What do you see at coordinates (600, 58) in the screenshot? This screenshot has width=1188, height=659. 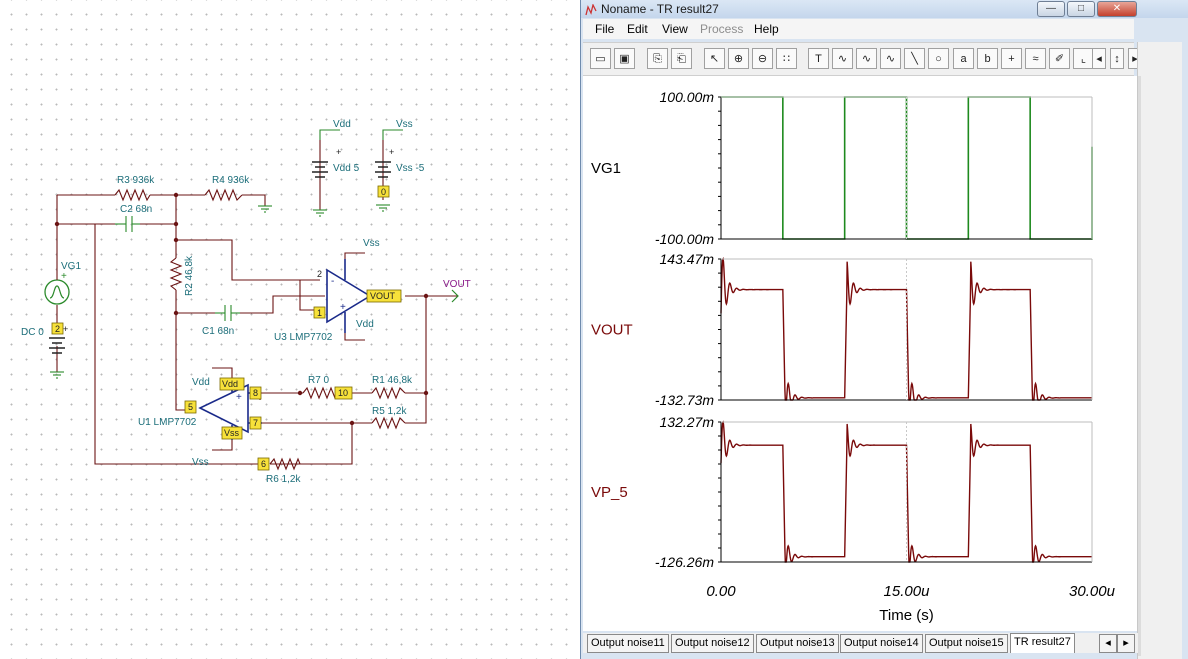 I see `open-icon: ▭` at bounding box center [600, 58].